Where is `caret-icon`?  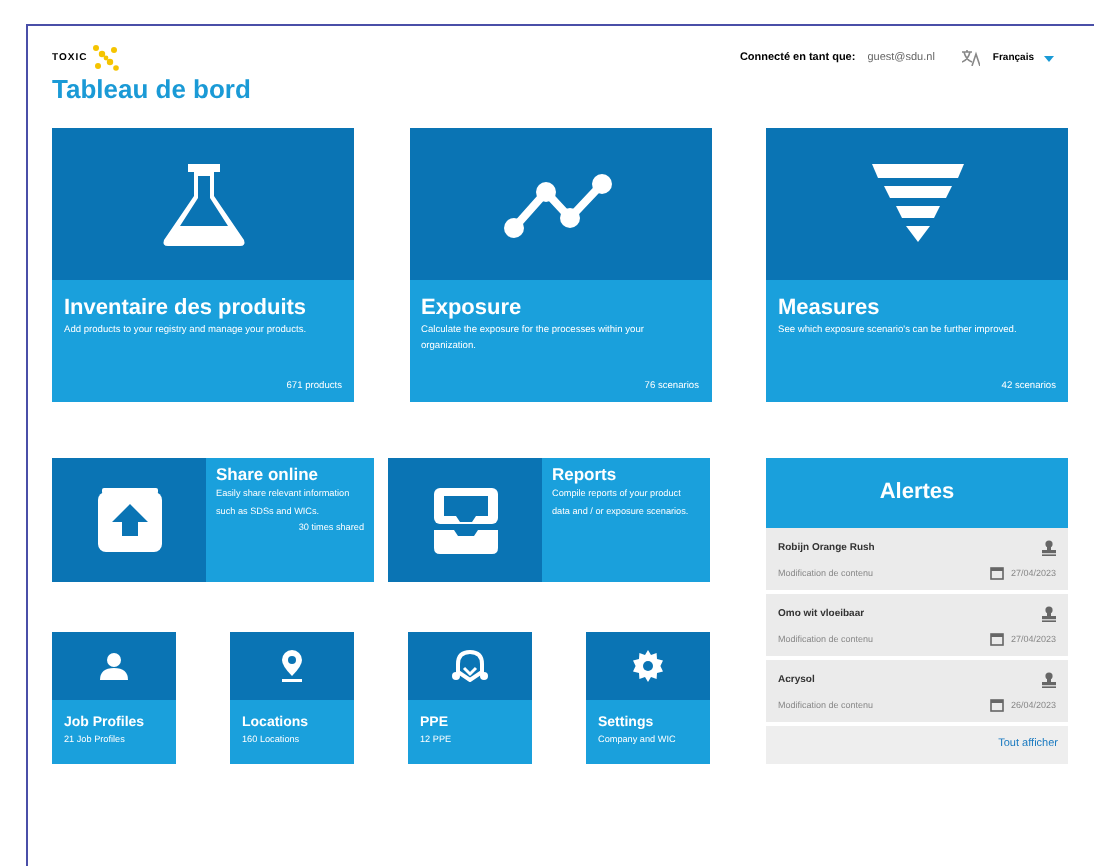
caret-icon is located at coordinates (1049, 58).